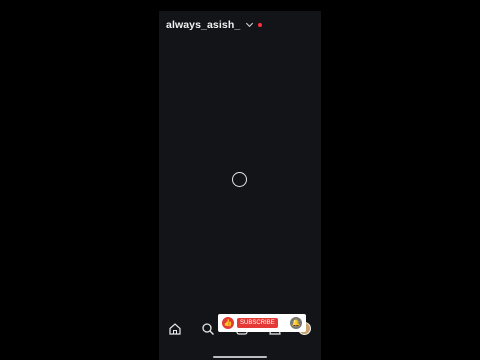 The image size is (480, 360). What do you see at coordinates (208, 329) in the screenshot?
I see `search-icon` at bounding box center [208, 329].